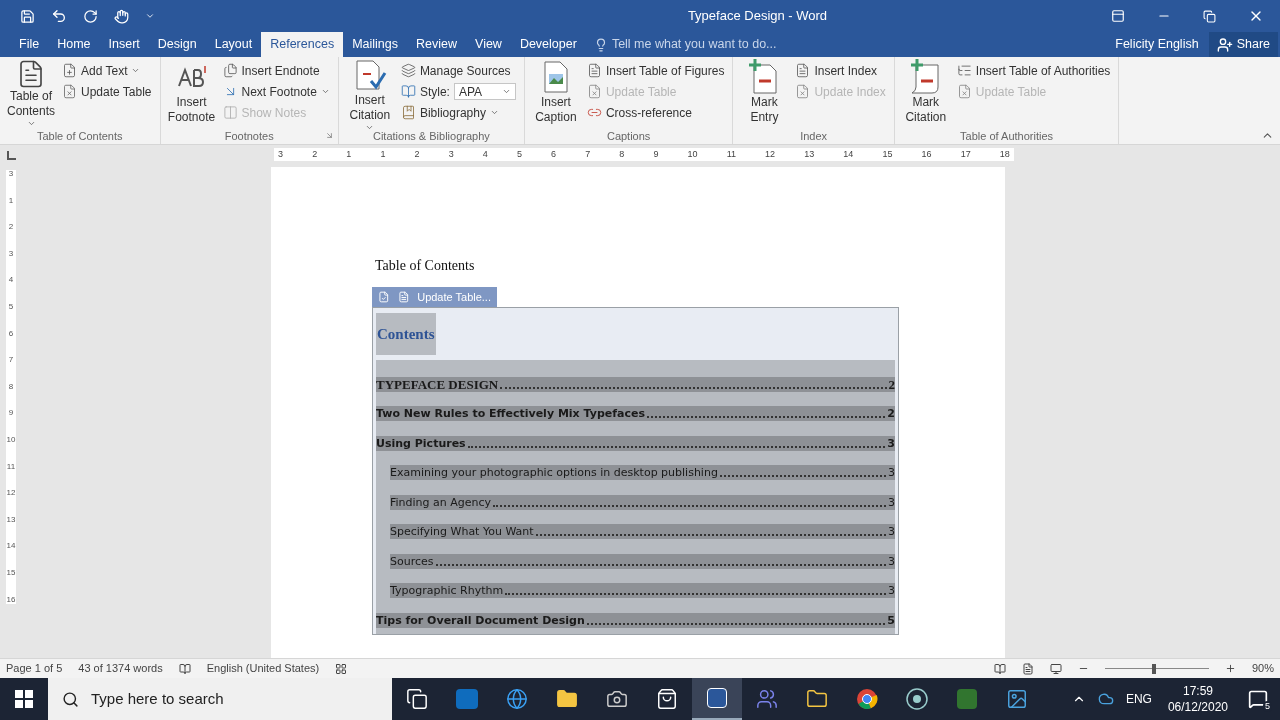  I want to click on ruler-number: 14, so click(11, 546).